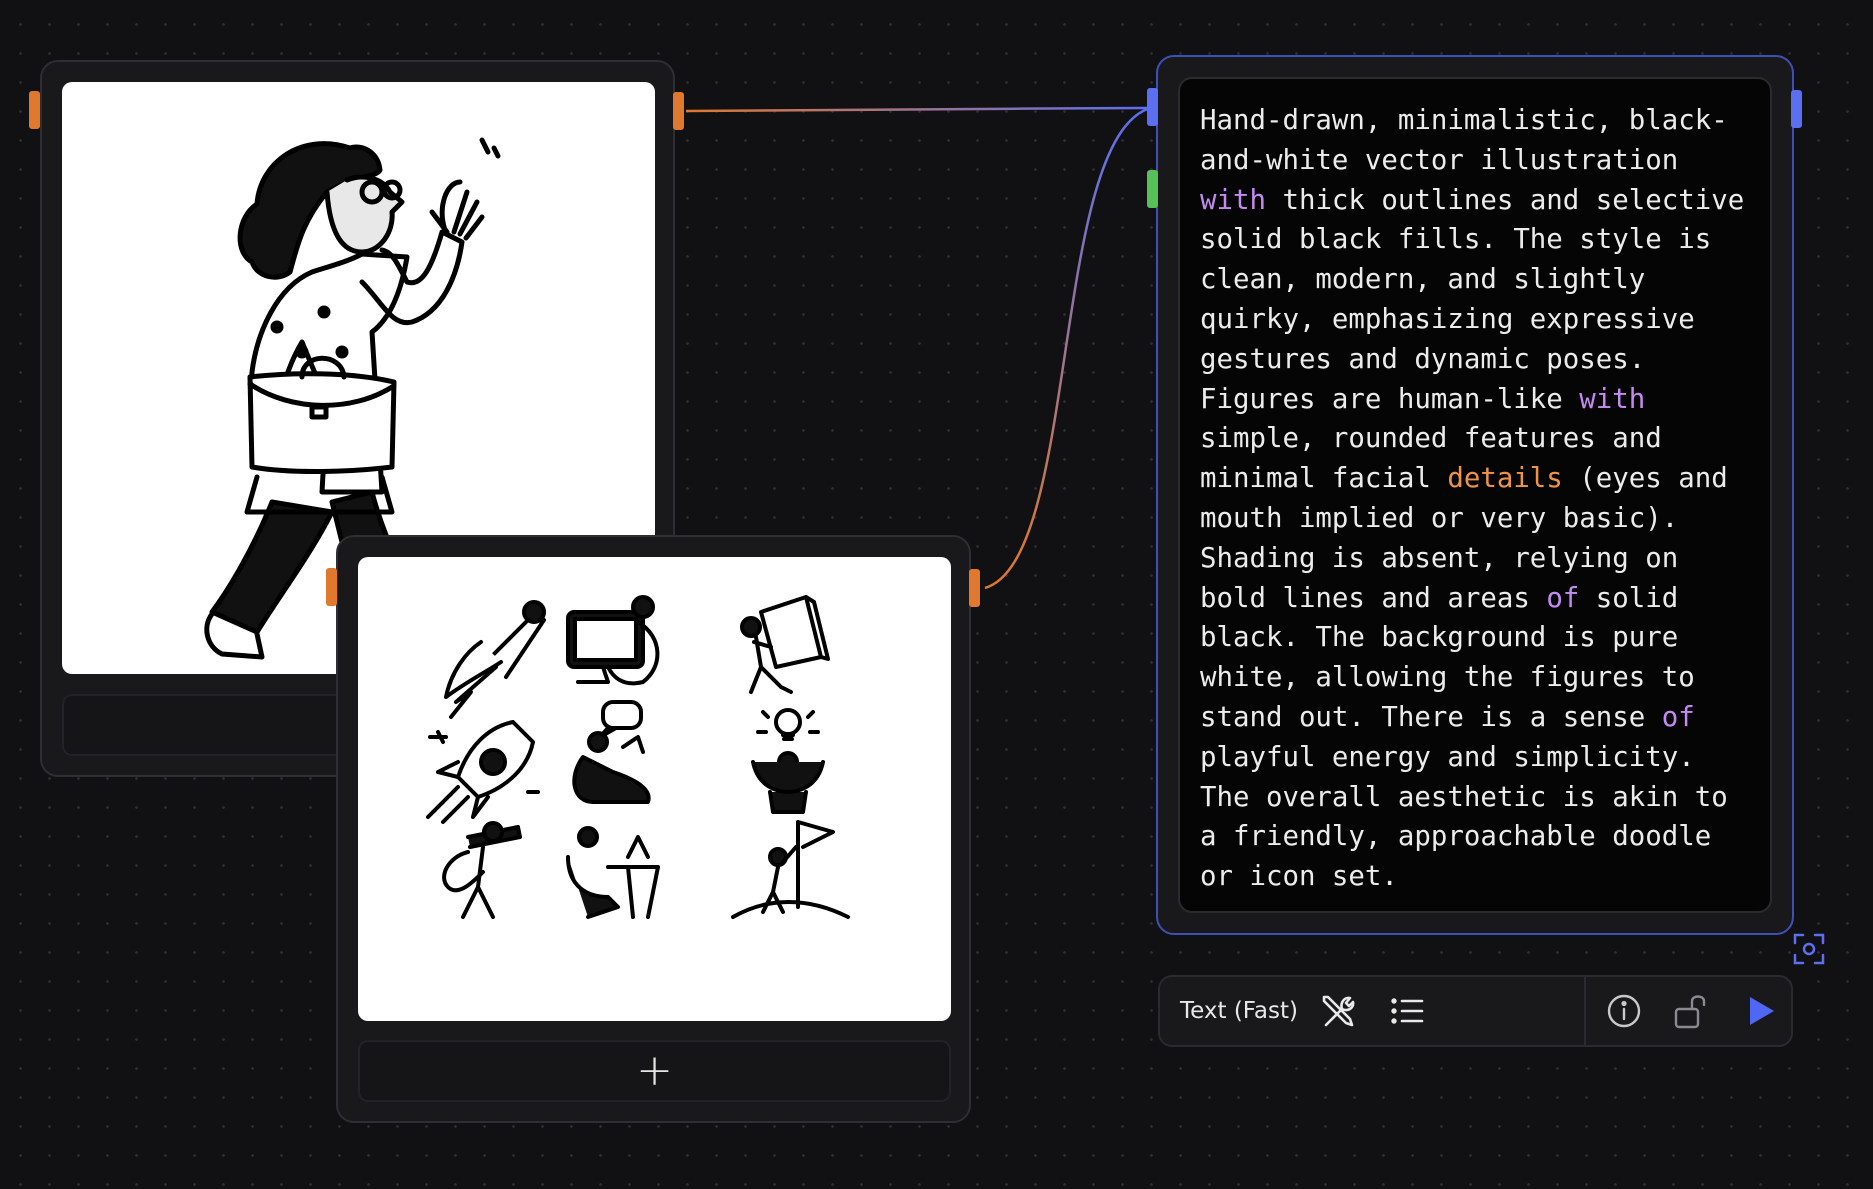 The image size is (1873, 1189). I want to click on list-icon, so click(1408, 1011).